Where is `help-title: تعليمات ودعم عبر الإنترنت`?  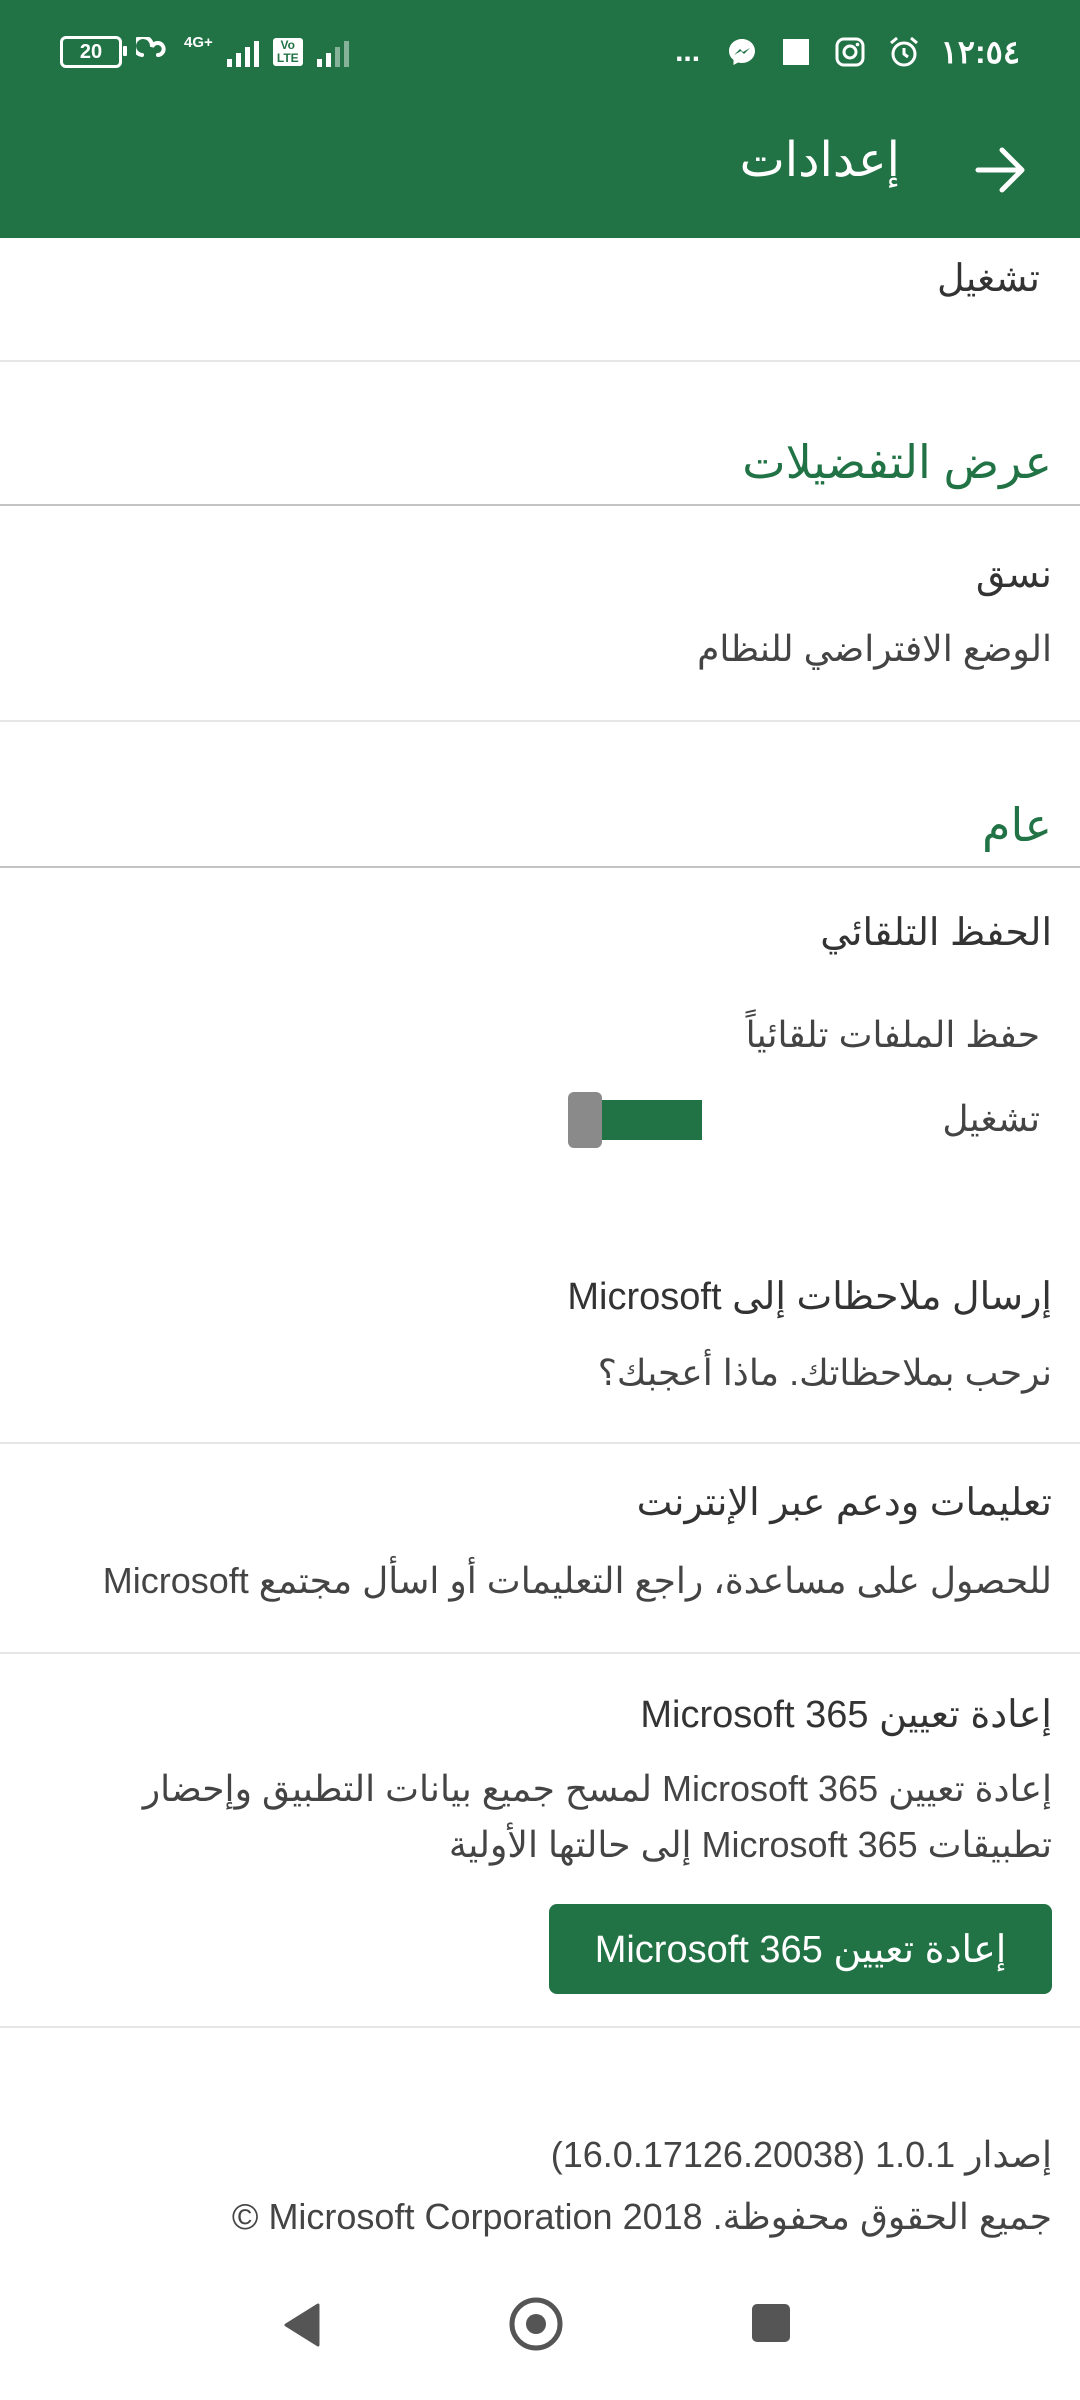 help-title: تعليمات ودعم عبر الإنترنت is located at coordinates (844, 1503).